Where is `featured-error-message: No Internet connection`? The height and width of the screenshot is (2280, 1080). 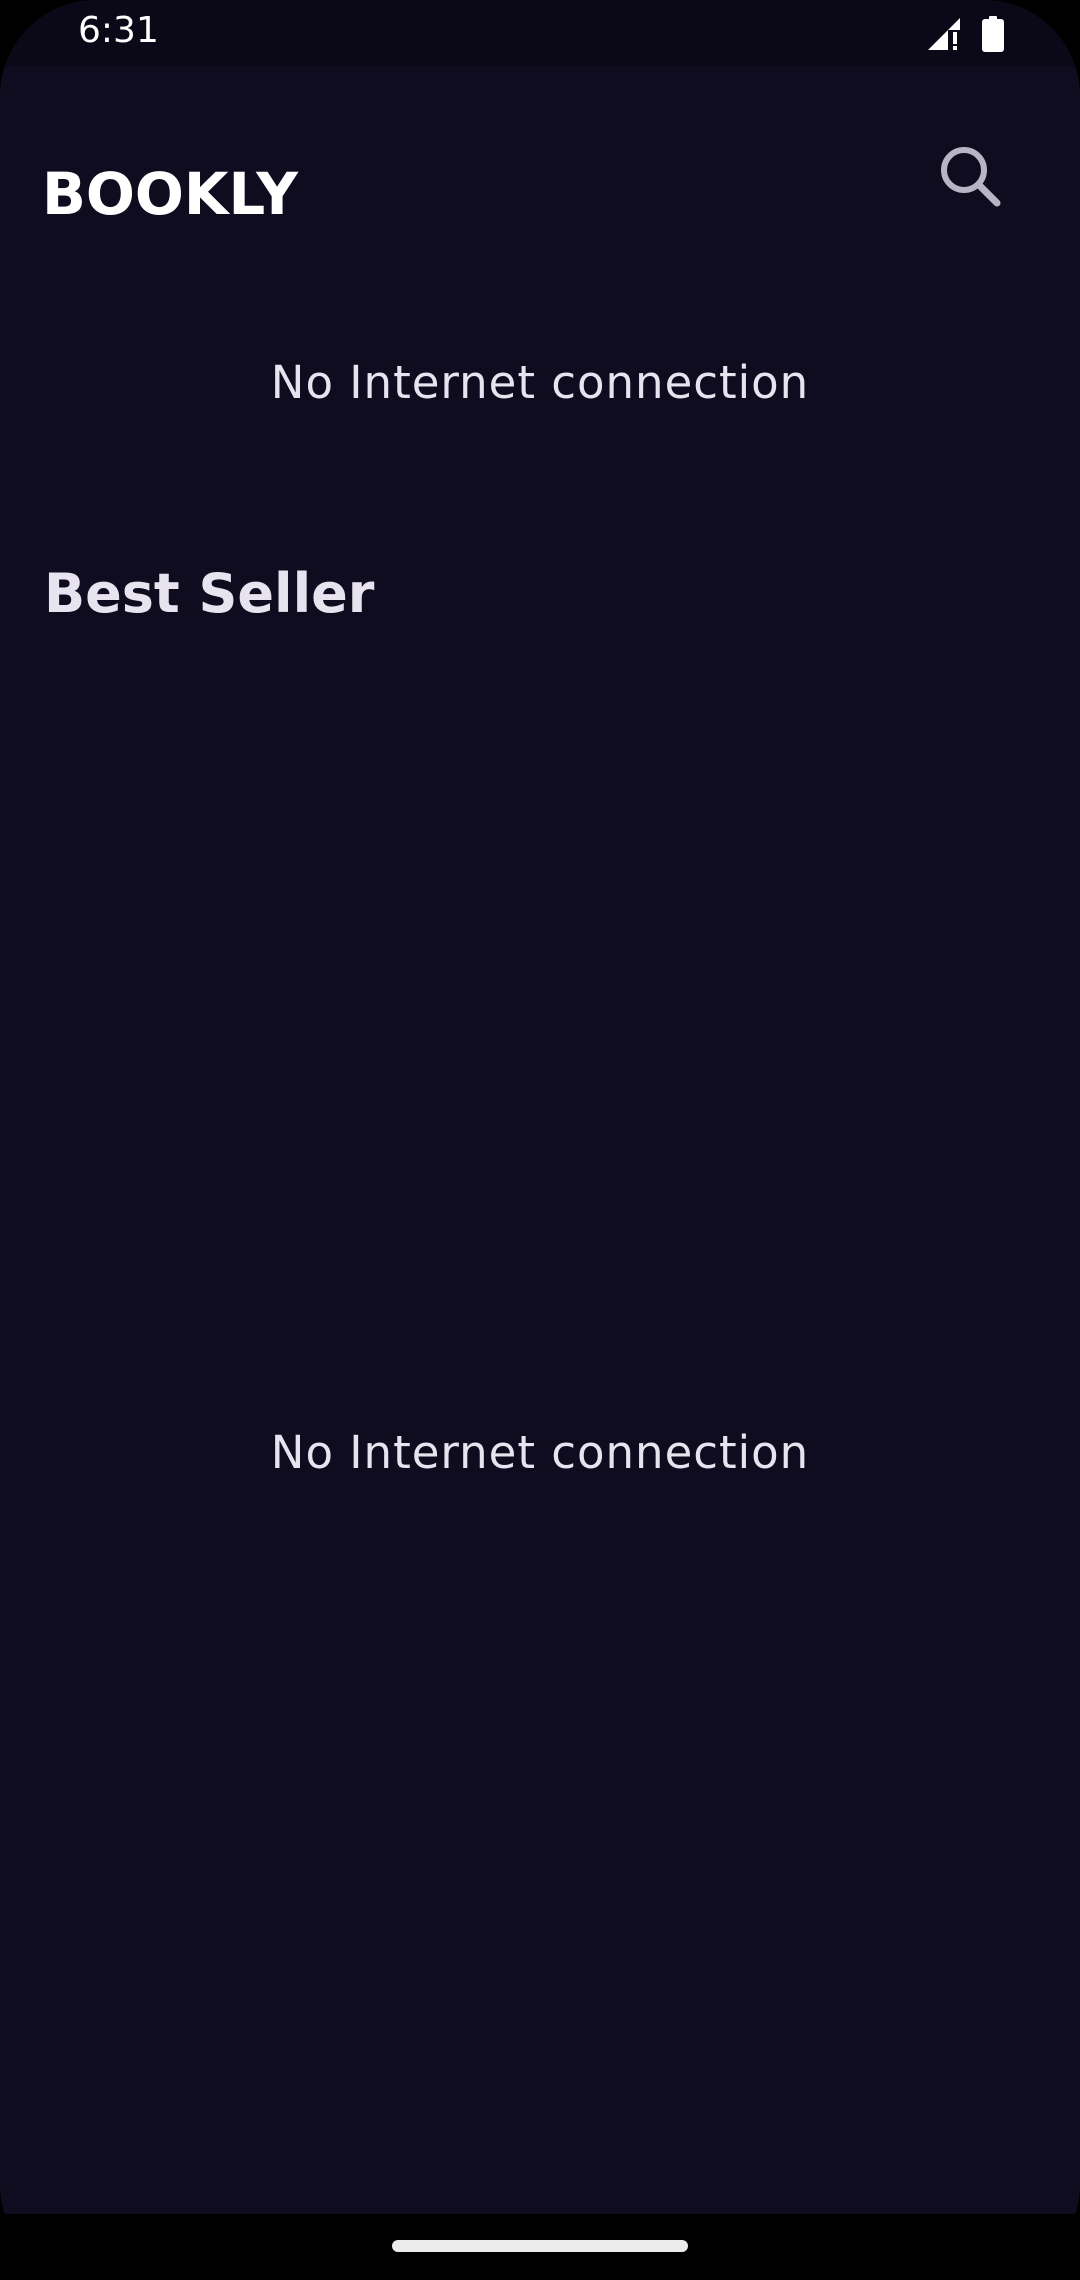 featured-error-message: No Internet connection is located at coordinates (540, 382).